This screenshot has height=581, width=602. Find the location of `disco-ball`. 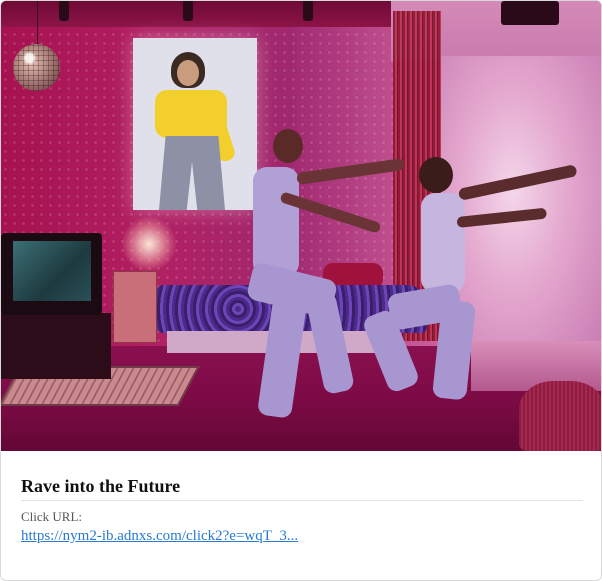

disco-ball is located at coordinates (36, 67).